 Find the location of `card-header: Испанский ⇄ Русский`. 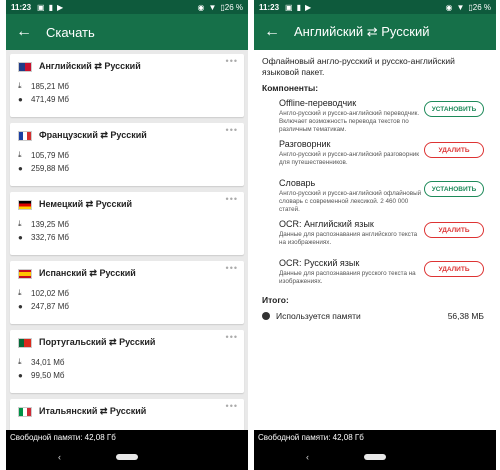

card-header: Испанский ⇄ Русский is located at coordinates (127, 273).